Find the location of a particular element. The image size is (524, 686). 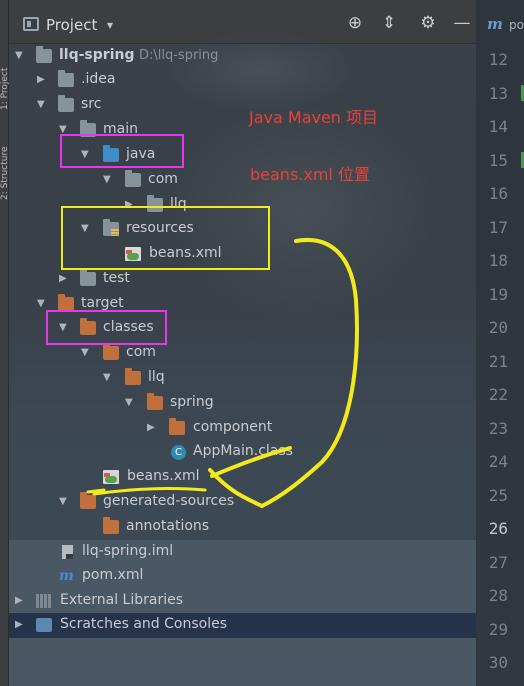

tree-item-root: ▼ llq-spring D:\llq-spring is located at coordinates (242, 56).